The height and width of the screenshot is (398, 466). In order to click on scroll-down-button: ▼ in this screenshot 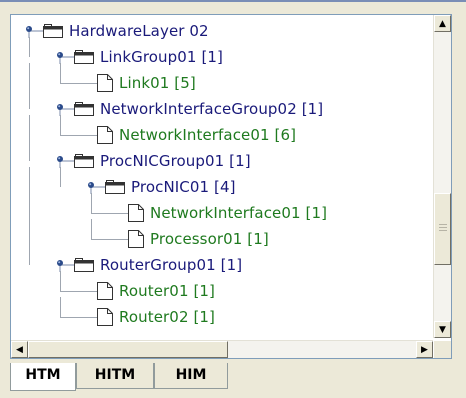, I will do `click(442, 329)`.